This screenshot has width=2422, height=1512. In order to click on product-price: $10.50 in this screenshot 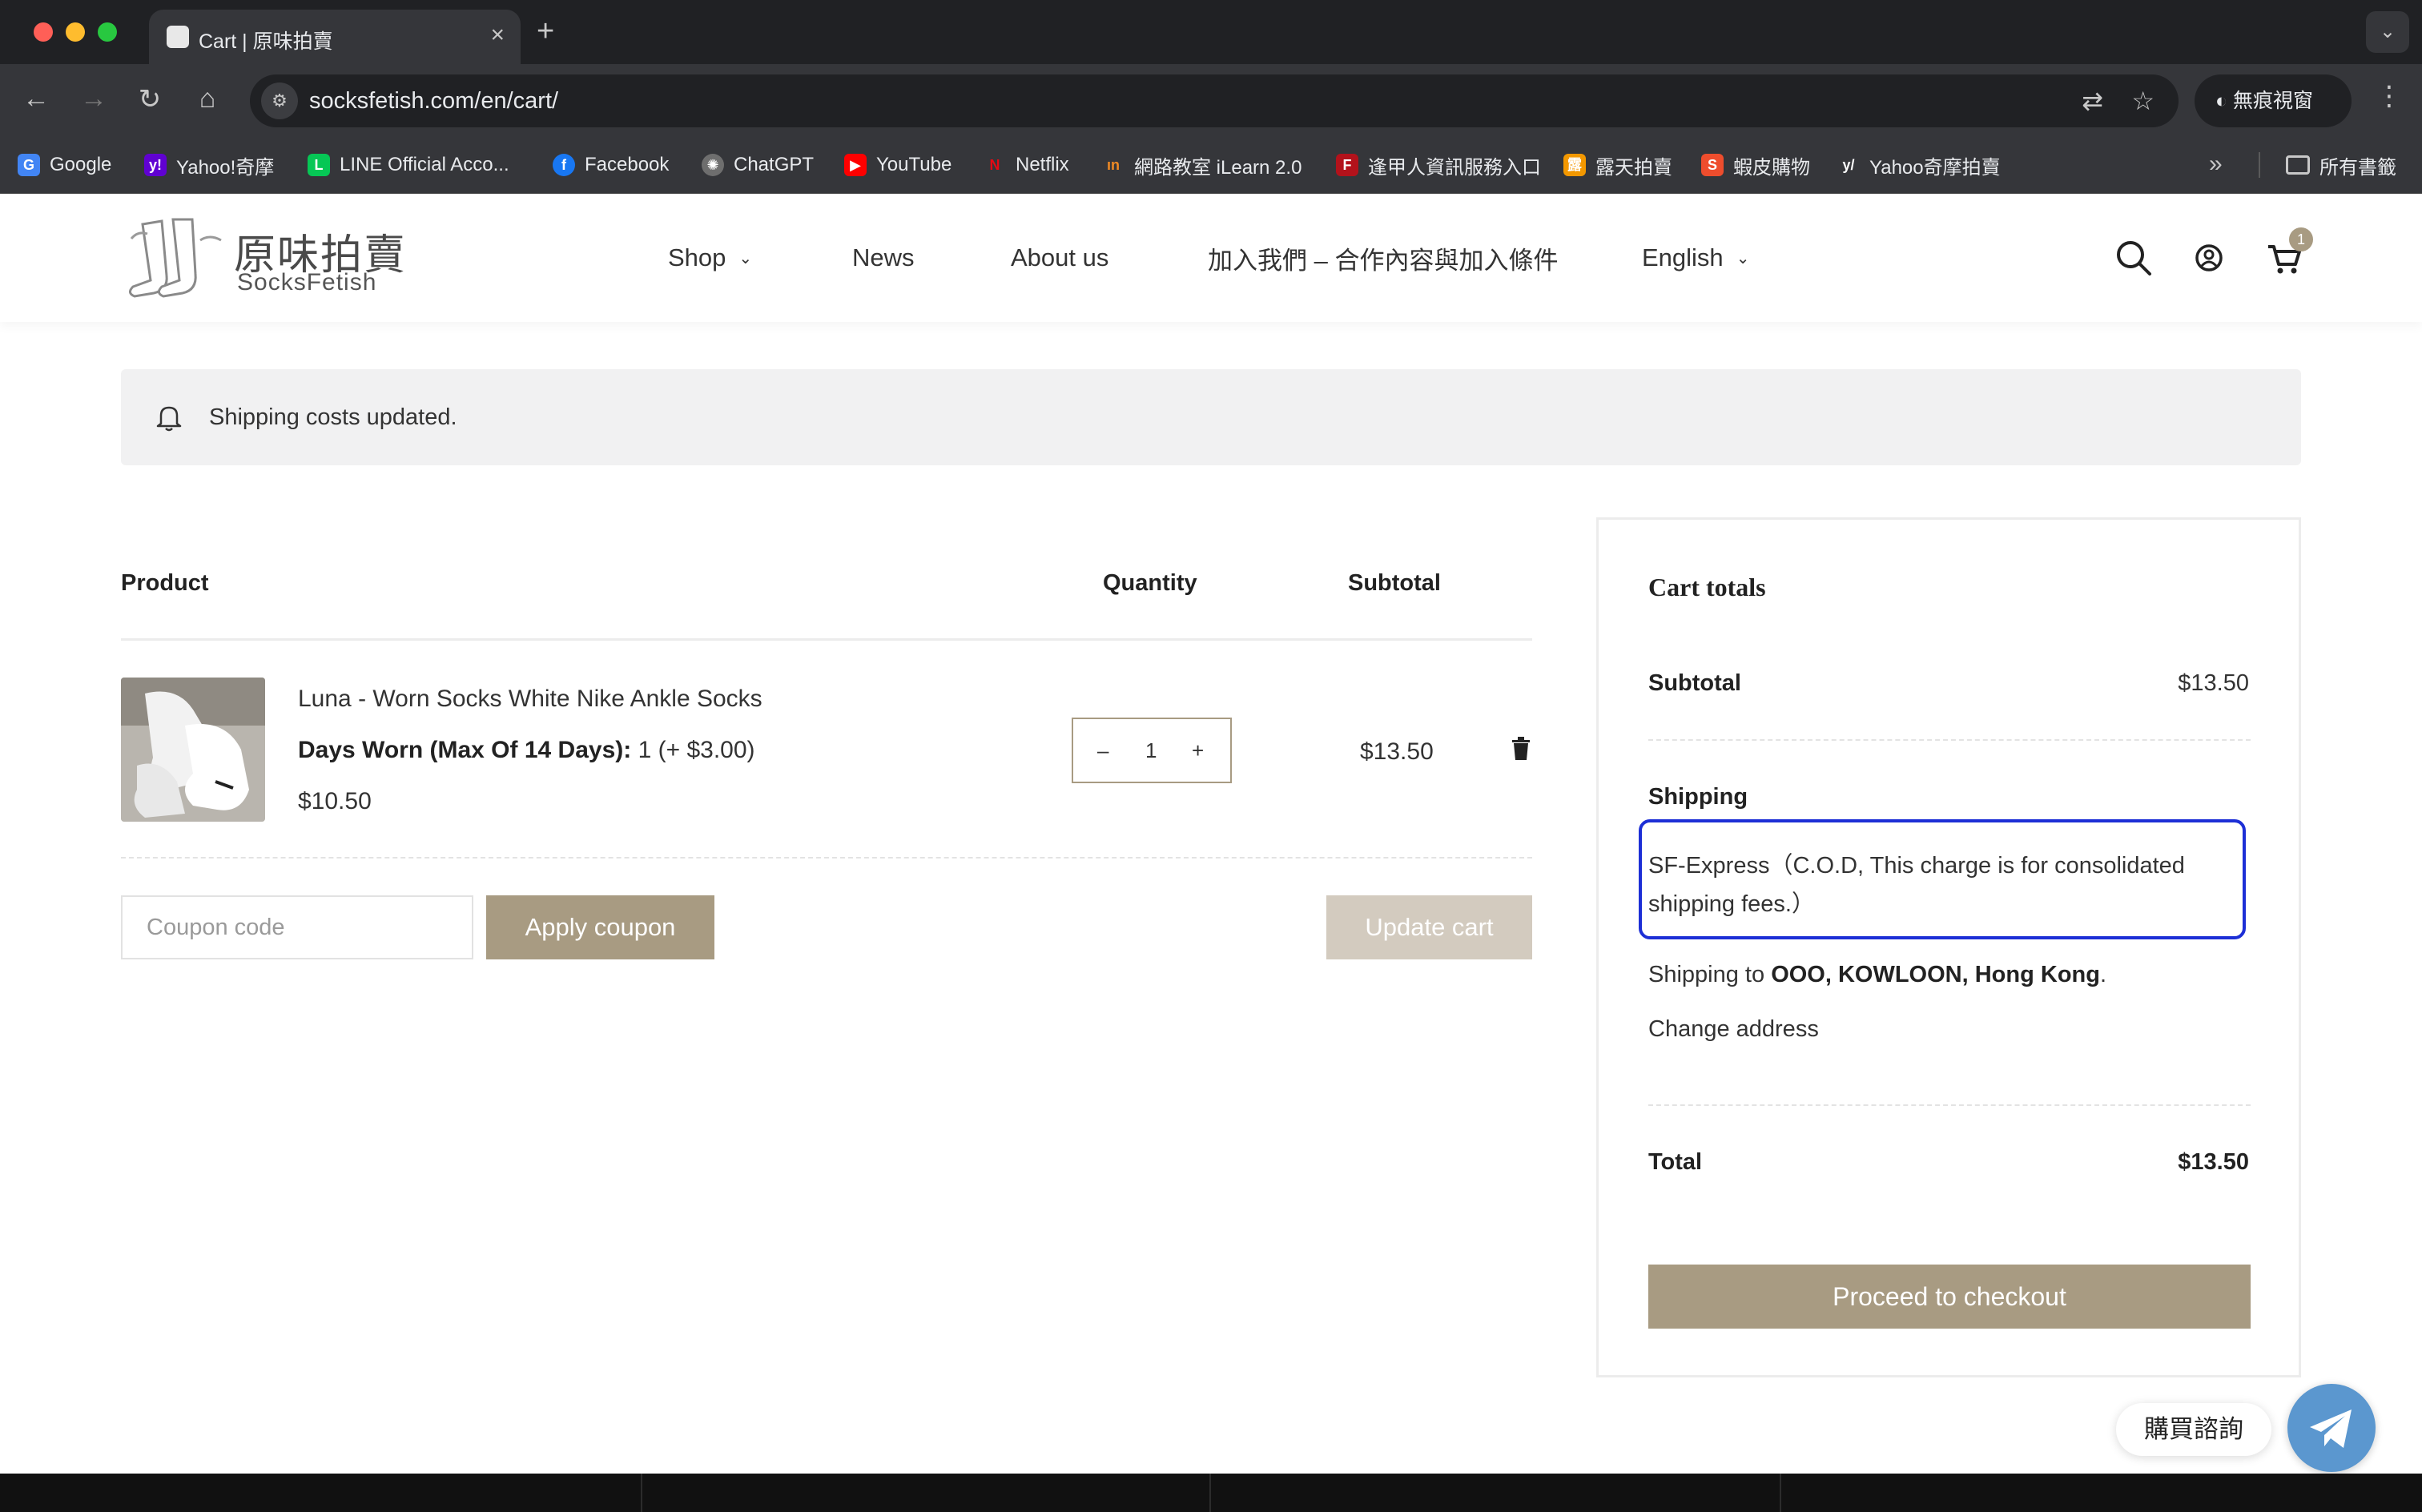, I will do `click(335, 801)`.